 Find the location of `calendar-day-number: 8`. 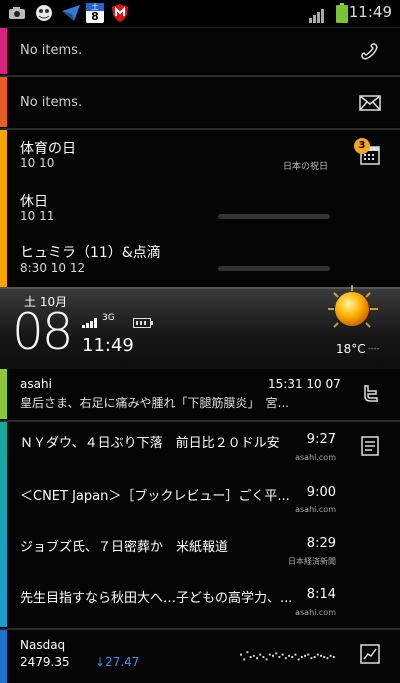

calendar-day-number: 8 is located at coordinates (95, 16).